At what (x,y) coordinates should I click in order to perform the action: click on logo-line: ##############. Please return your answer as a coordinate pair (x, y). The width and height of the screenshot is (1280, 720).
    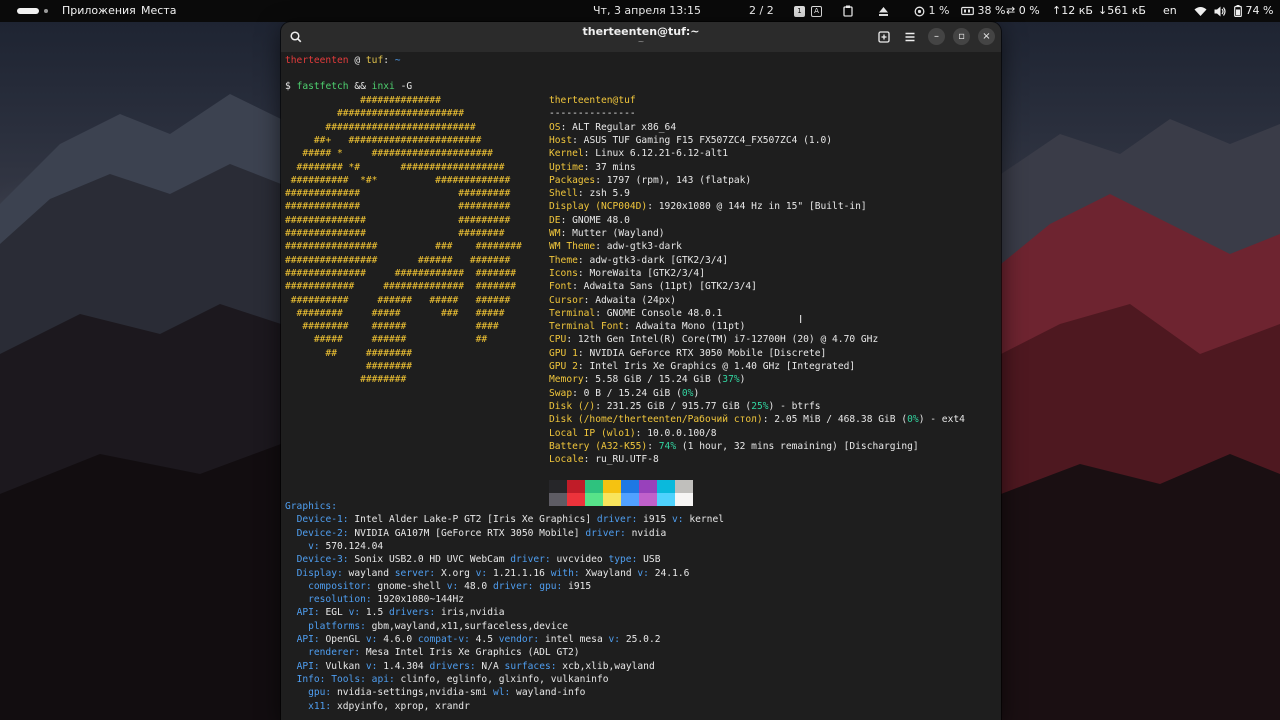
    Looking at the image, I should click on (363, 100).